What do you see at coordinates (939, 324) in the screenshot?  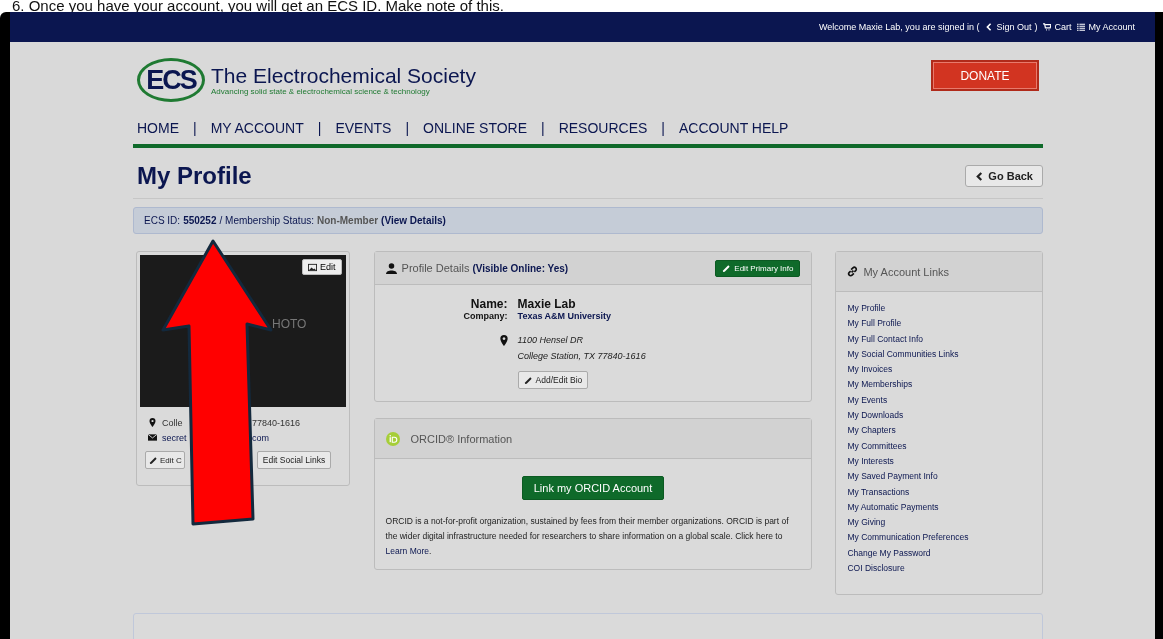 I see `account-link: My Full Profile` at bounding box center [939, 324].